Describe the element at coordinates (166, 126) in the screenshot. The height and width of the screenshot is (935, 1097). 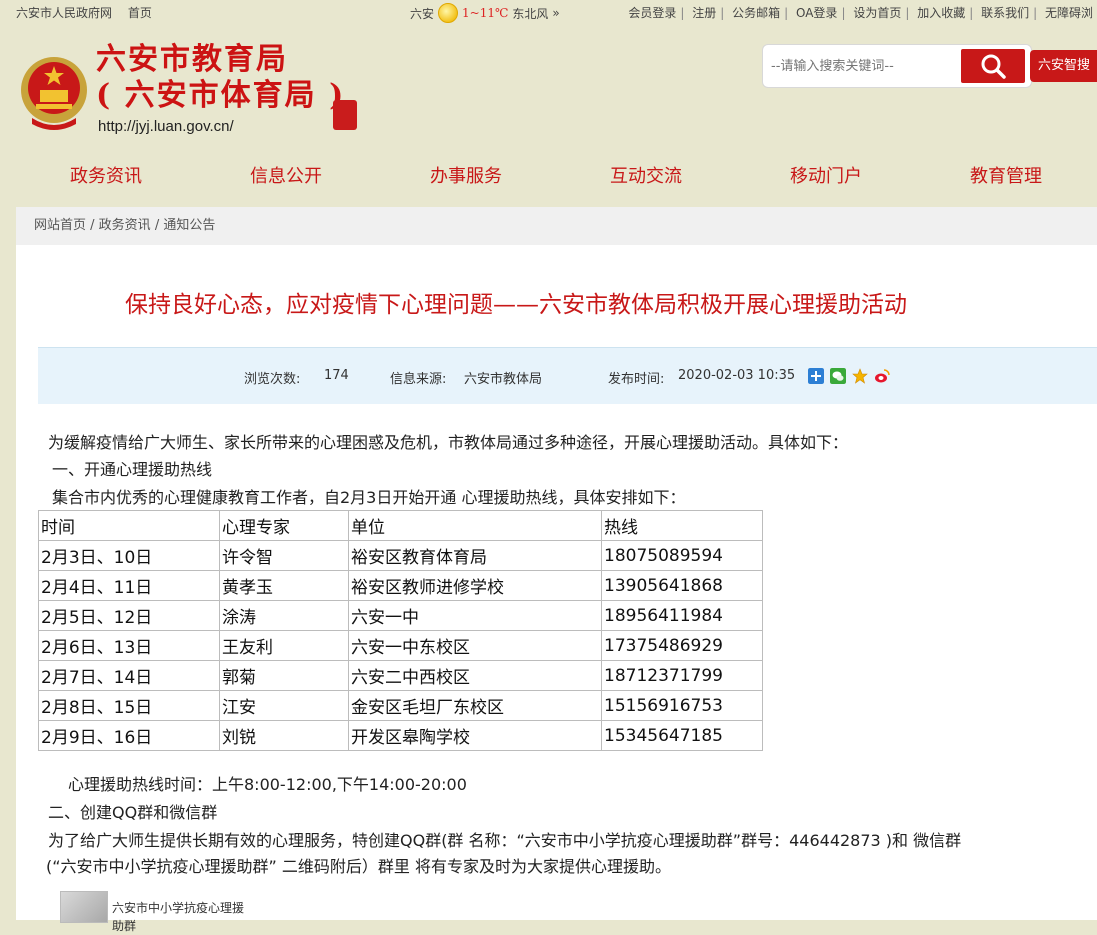
I see `site-url: http://jyj.luan.gov.cn/` at that location.